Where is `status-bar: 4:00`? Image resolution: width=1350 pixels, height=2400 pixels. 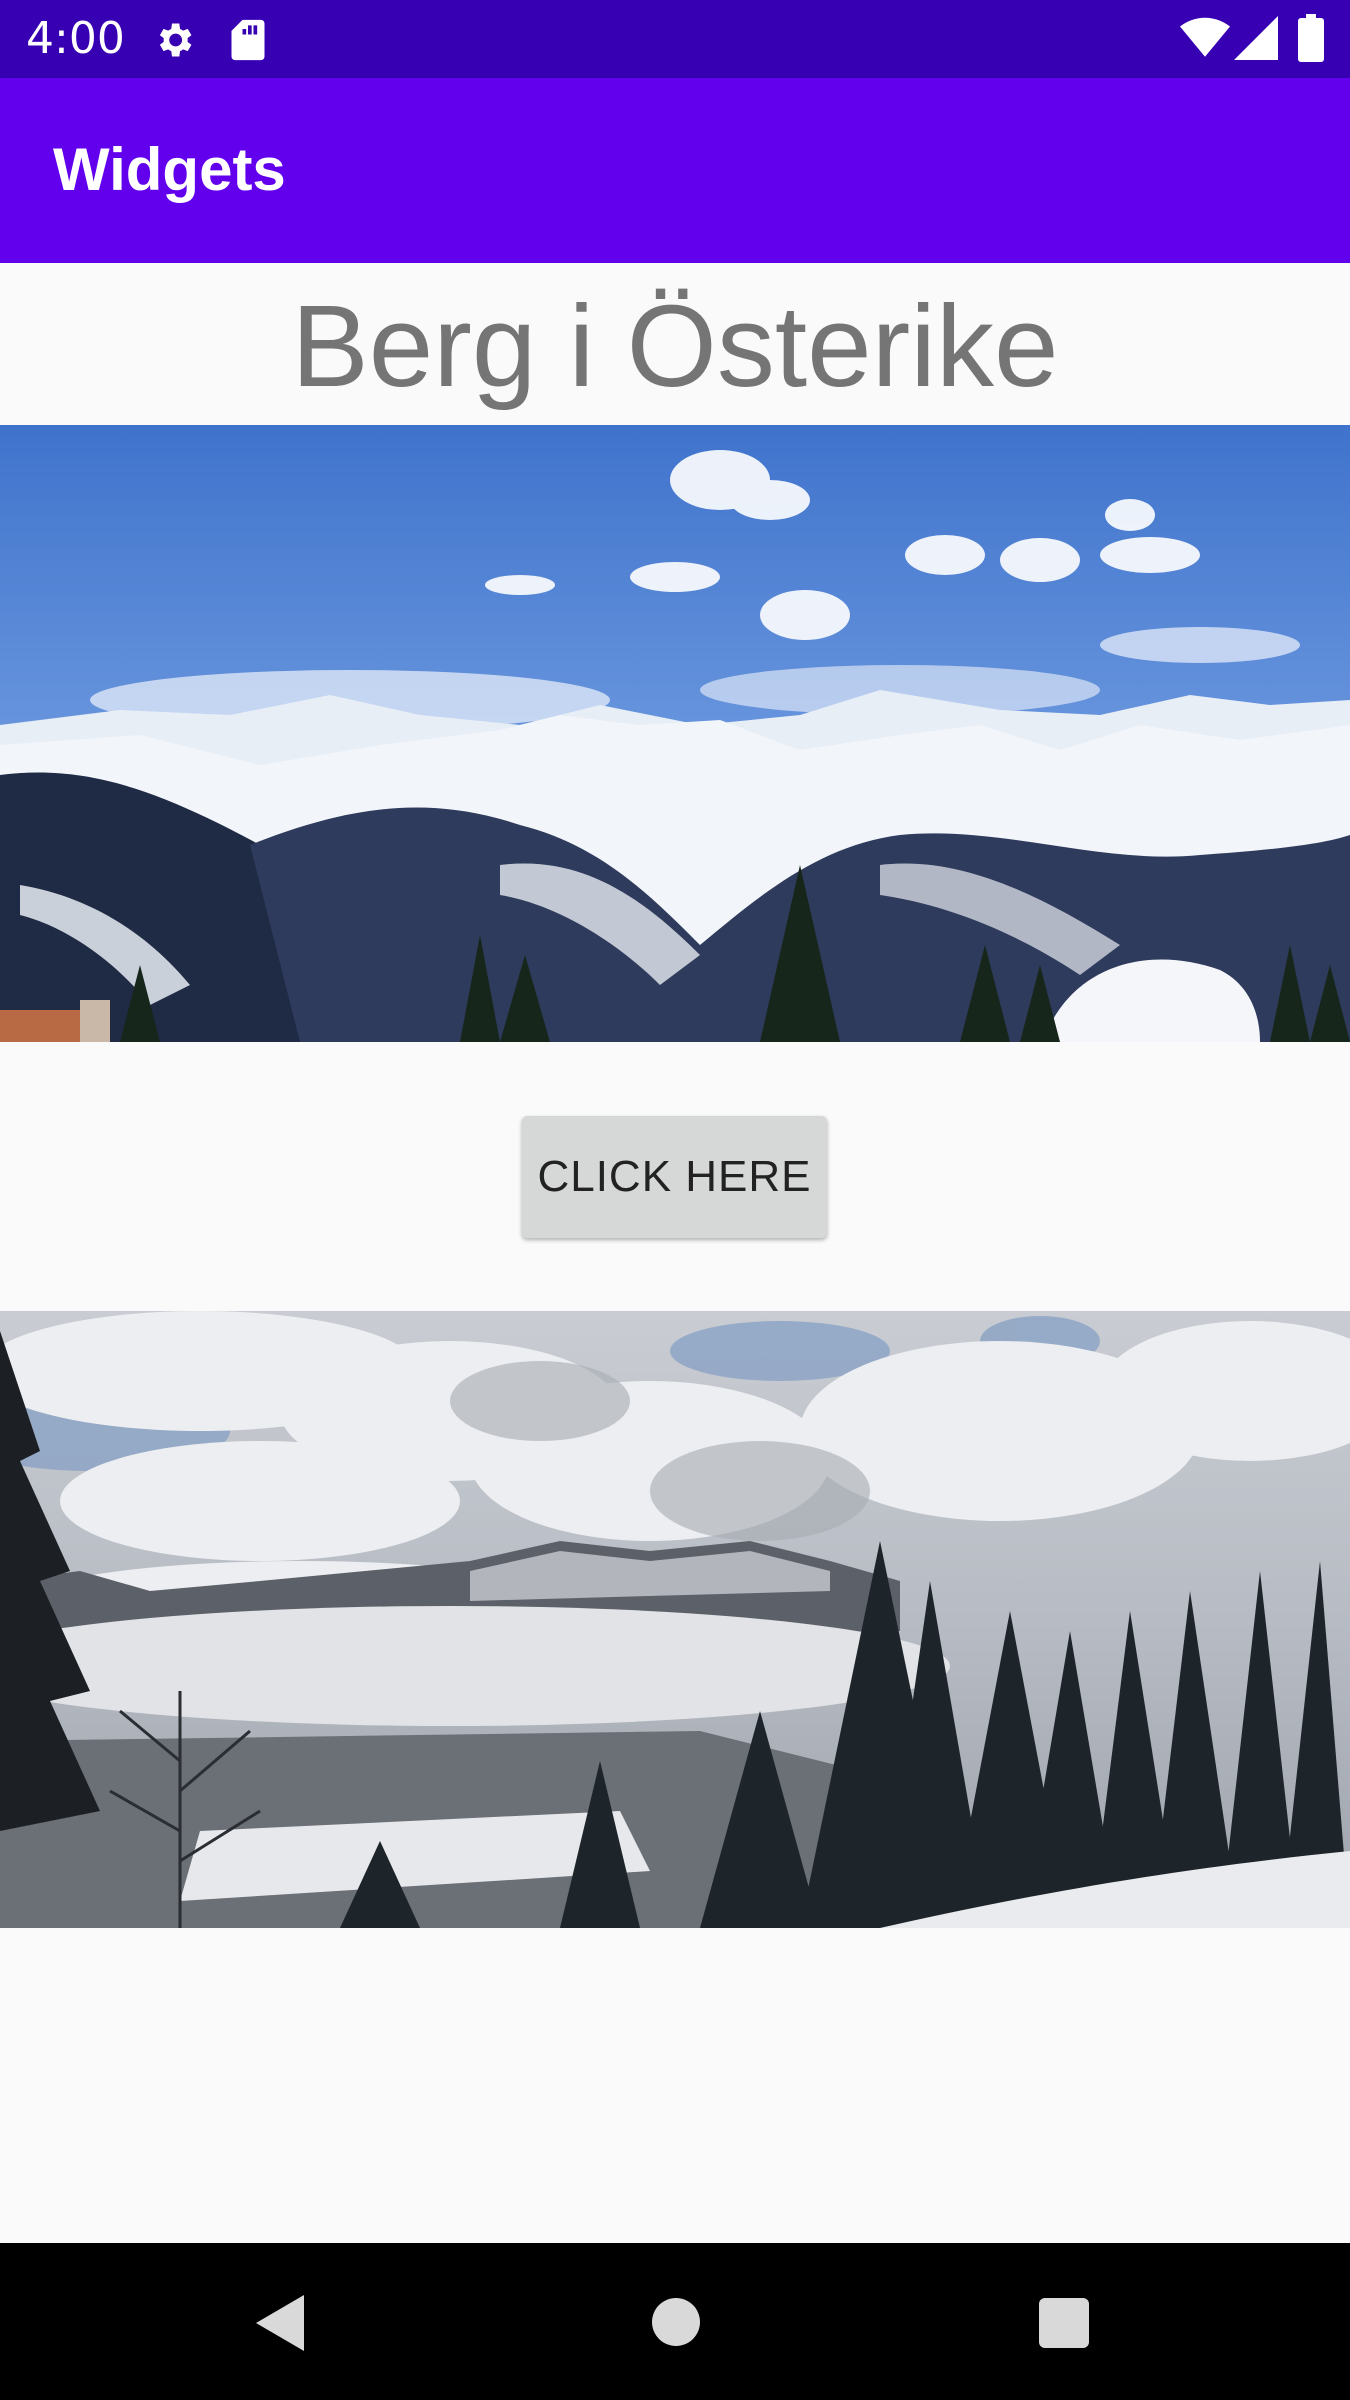
status-bar: 4:00 is located at coordinates (675, 39).